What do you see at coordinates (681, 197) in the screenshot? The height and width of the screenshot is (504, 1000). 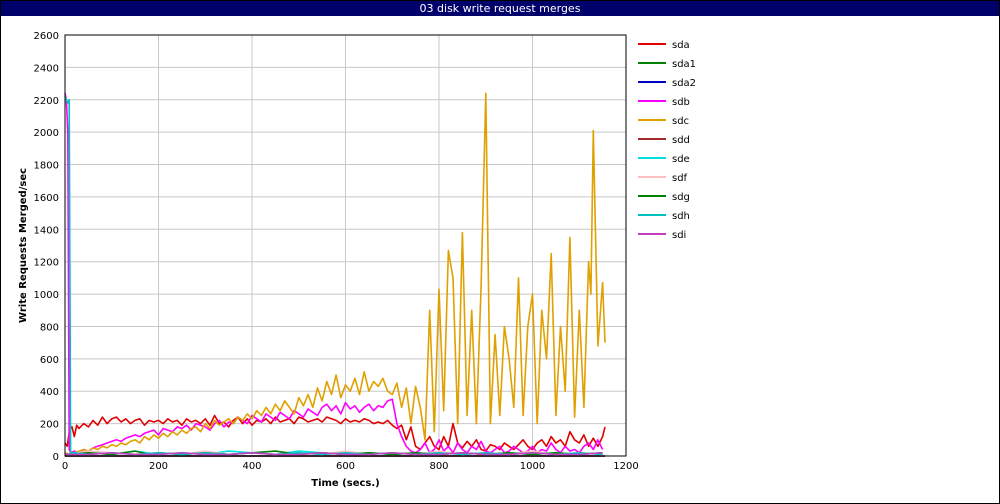 I see `legend-label-sdg: sdg` at bounding box center [681, 197].